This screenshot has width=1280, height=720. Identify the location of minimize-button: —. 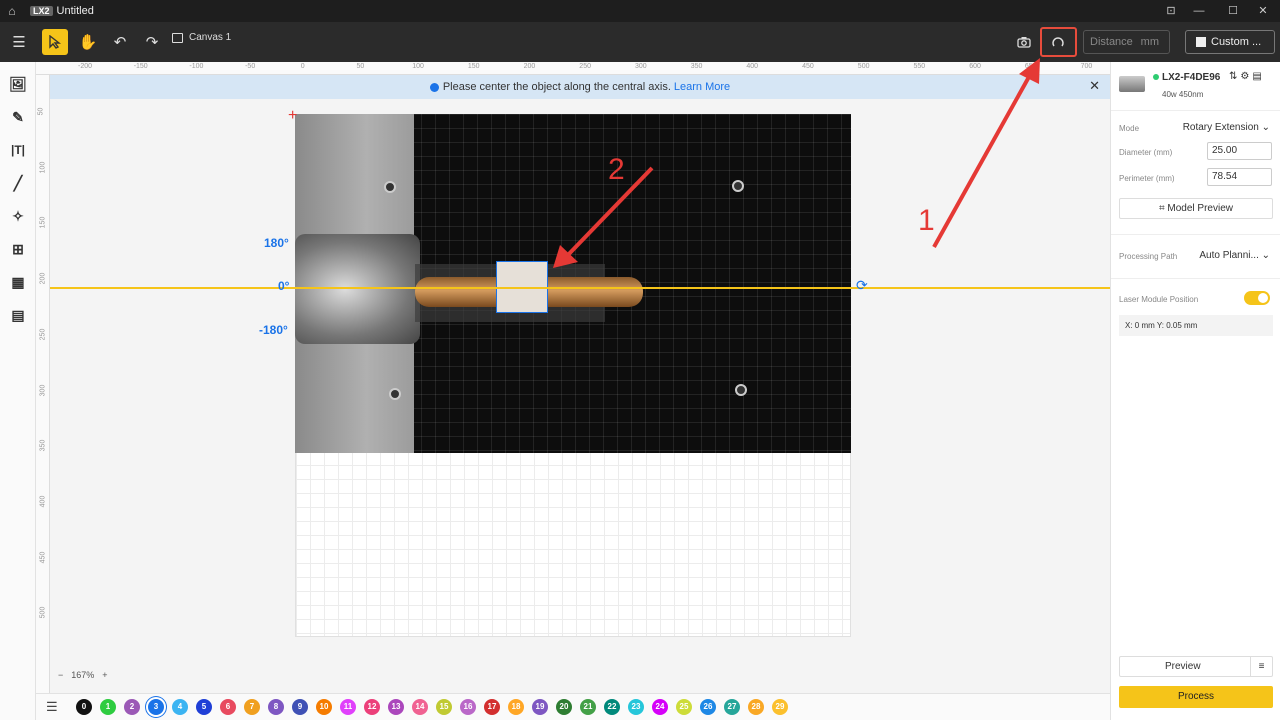
(1199, 11).